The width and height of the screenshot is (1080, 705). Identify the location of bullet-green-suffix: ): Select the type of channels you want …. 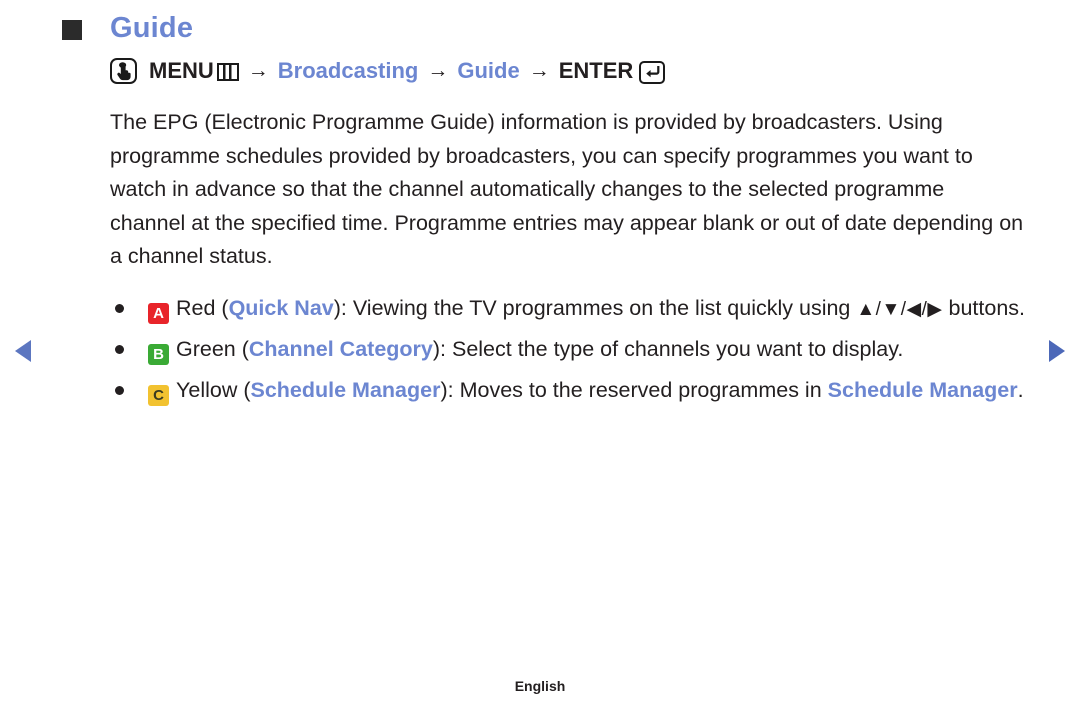
(668, 349).